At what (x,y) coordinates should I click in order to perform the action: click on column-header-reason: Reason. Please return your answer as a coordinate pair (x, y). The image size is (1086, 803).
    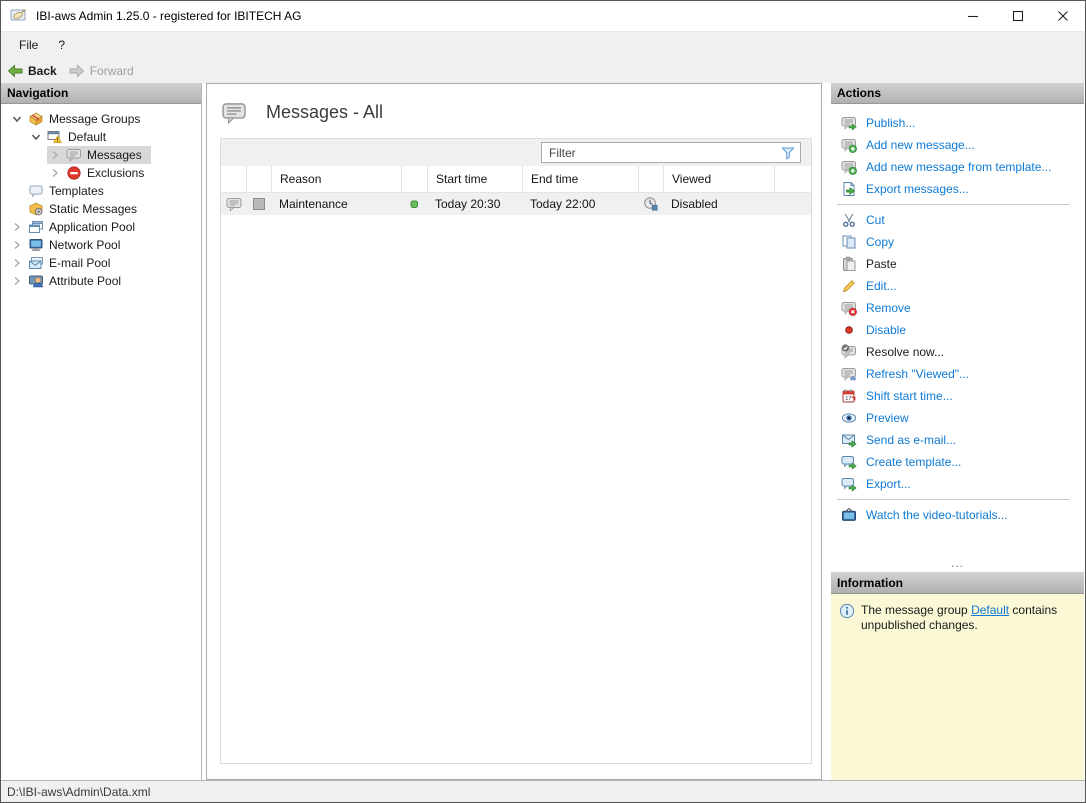
    Looking at the image, I should click on (336, 179).